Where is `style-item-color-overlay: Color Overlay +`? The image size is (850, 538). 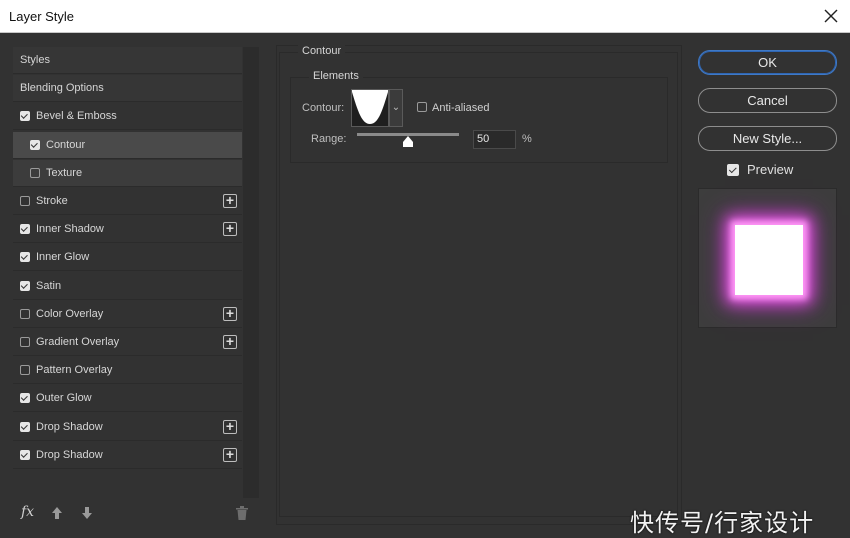
style-item-color-overlay: Color Overlay + is located at coordinates (127, 314).